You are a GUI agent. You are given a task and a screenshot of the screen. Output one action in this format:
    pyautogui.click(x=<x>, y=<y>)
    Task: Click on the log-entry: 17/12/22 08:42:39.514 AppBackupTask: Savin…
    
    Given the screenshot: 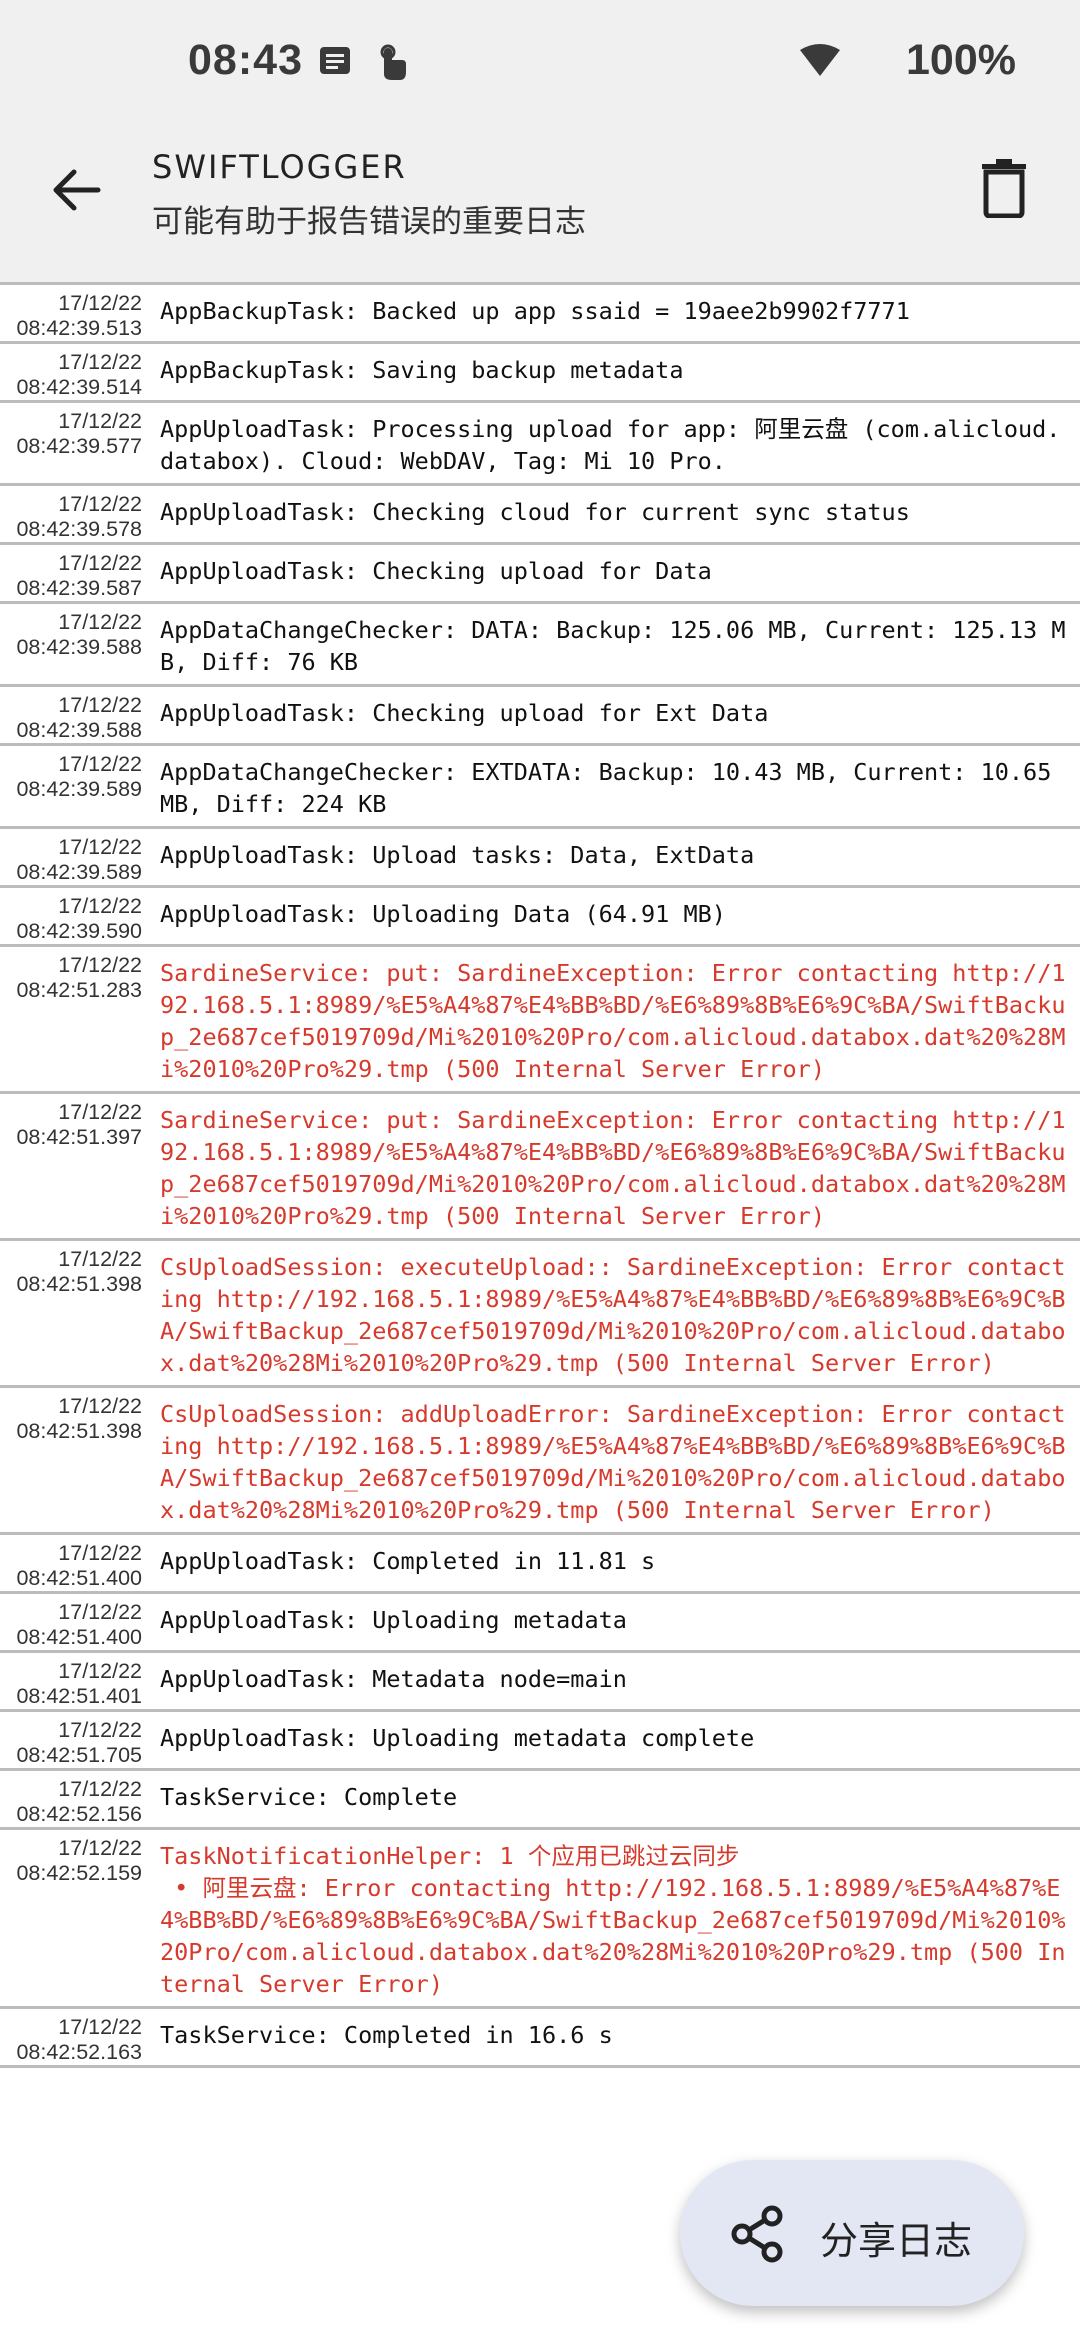 What is the action you would take?
    pyautogui.click(x=540, y=373)
    